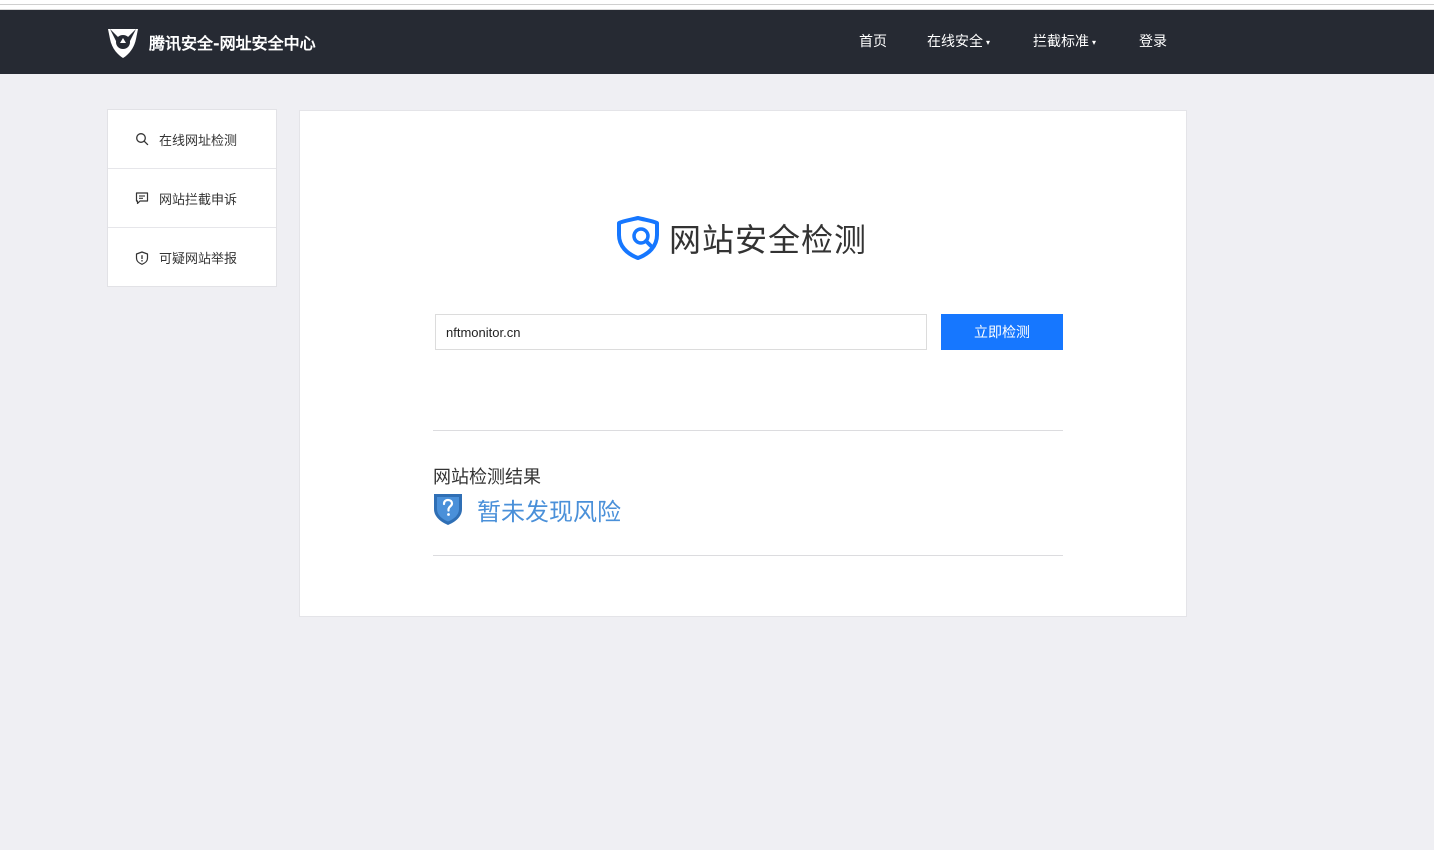 Image resolution: width=1434 pixels, height=850 pixels. Describe the element at coordinates (955, 42) in the screenshot. I see `nav-label: 在线安全` at that location.